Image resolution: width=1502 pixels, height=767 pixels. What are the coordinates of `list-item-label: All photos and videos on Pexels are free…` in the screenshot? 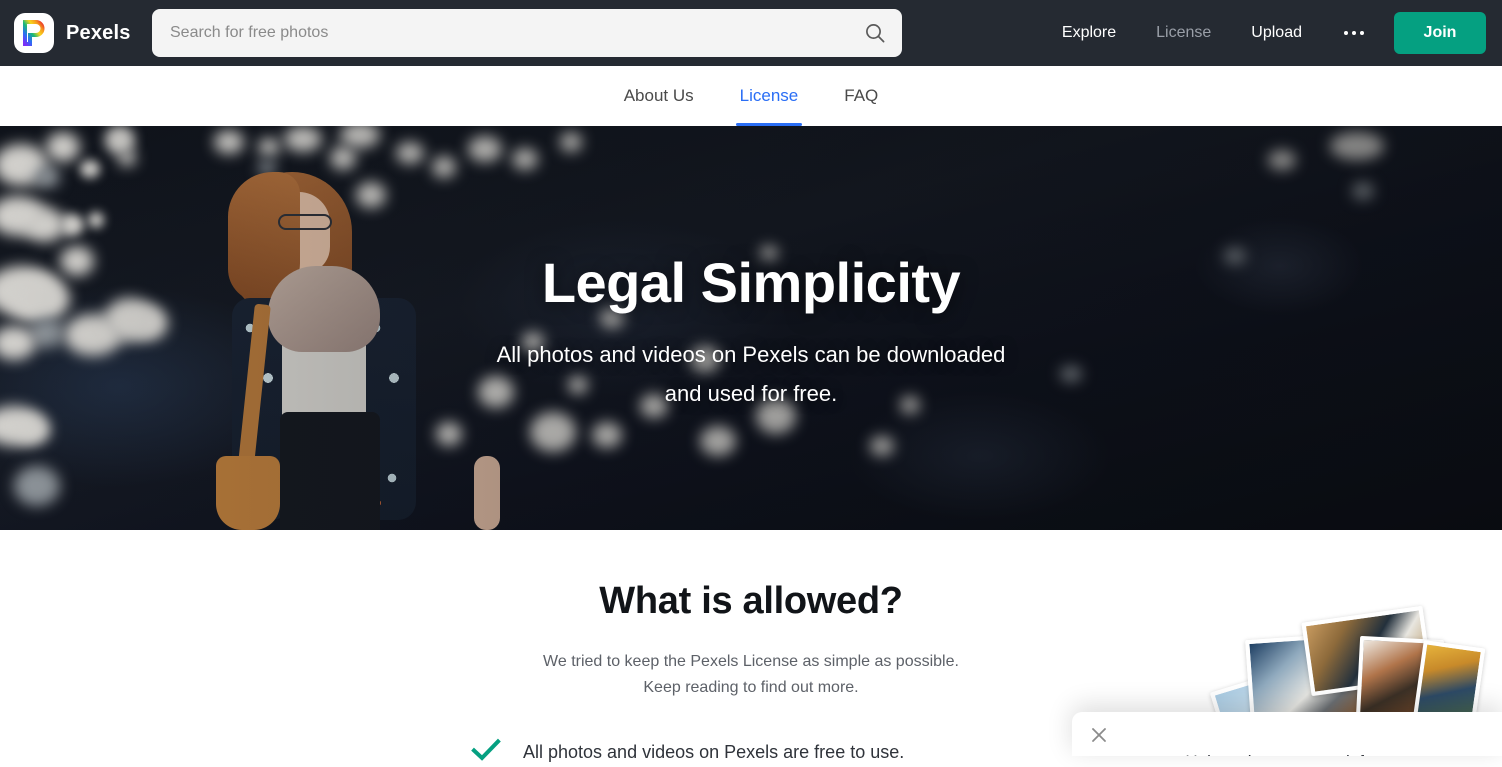 It's located at (714, 752).